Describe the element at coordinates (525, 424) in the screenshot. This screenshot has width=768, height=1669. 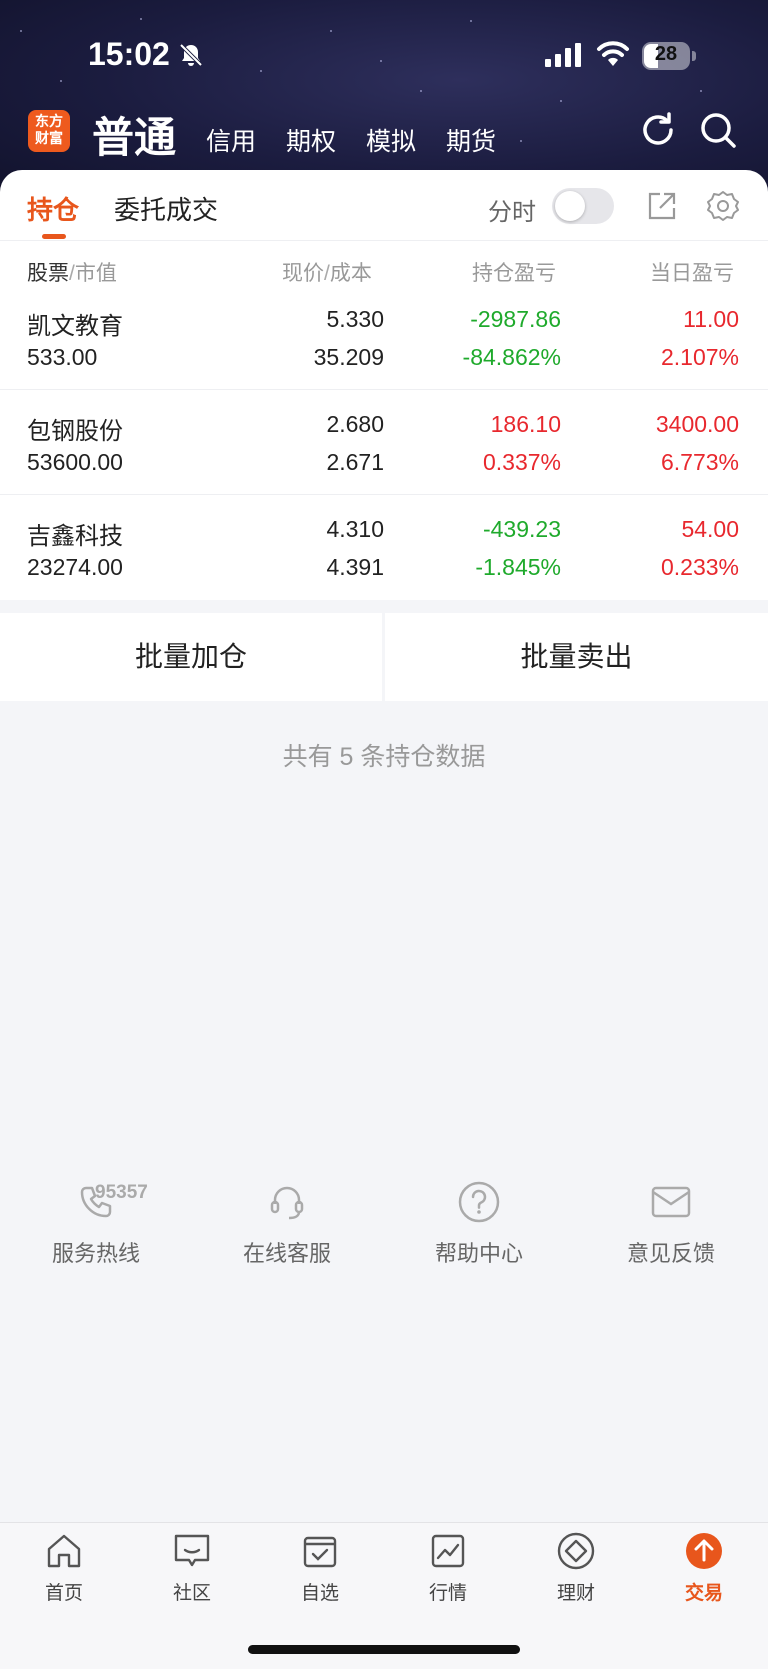
I see `position-pl: 186.10` at that location.